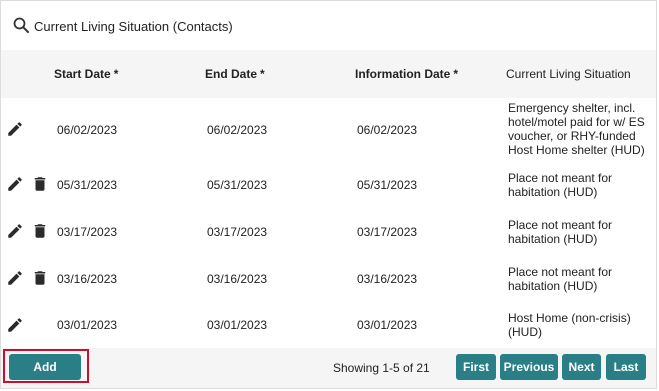  I want to click on start-date-cell: 05/31/2023, so click(87, 185).